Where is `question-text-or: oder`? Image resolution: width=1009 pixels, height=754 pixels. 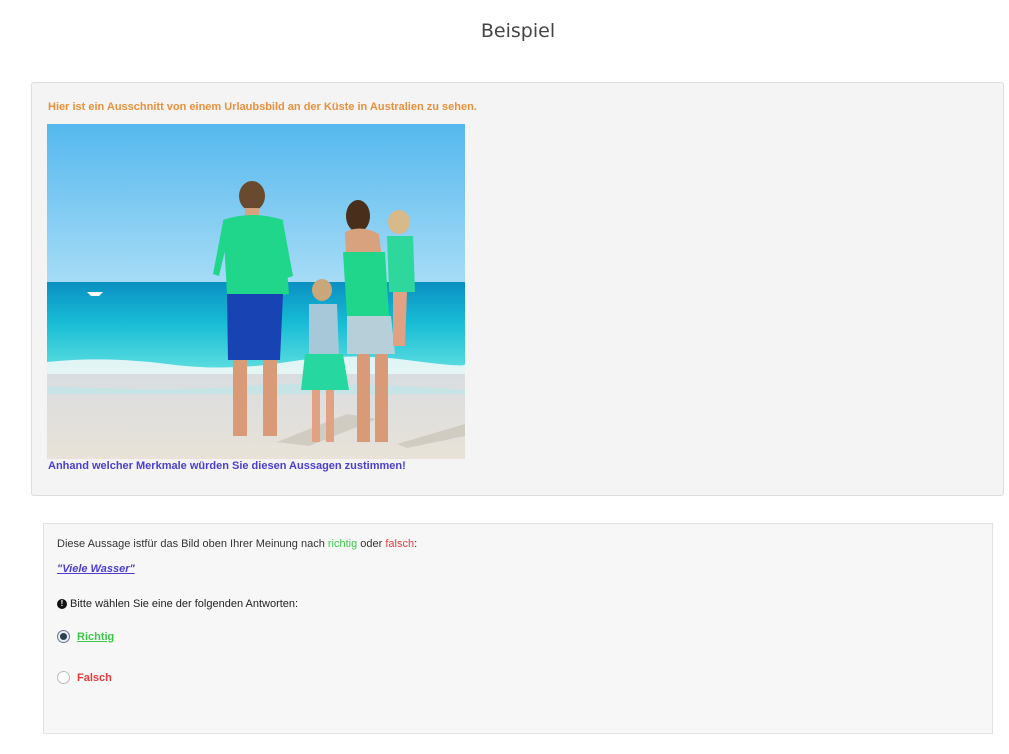
question-text-or: oder is located at coordinates (371, 544).